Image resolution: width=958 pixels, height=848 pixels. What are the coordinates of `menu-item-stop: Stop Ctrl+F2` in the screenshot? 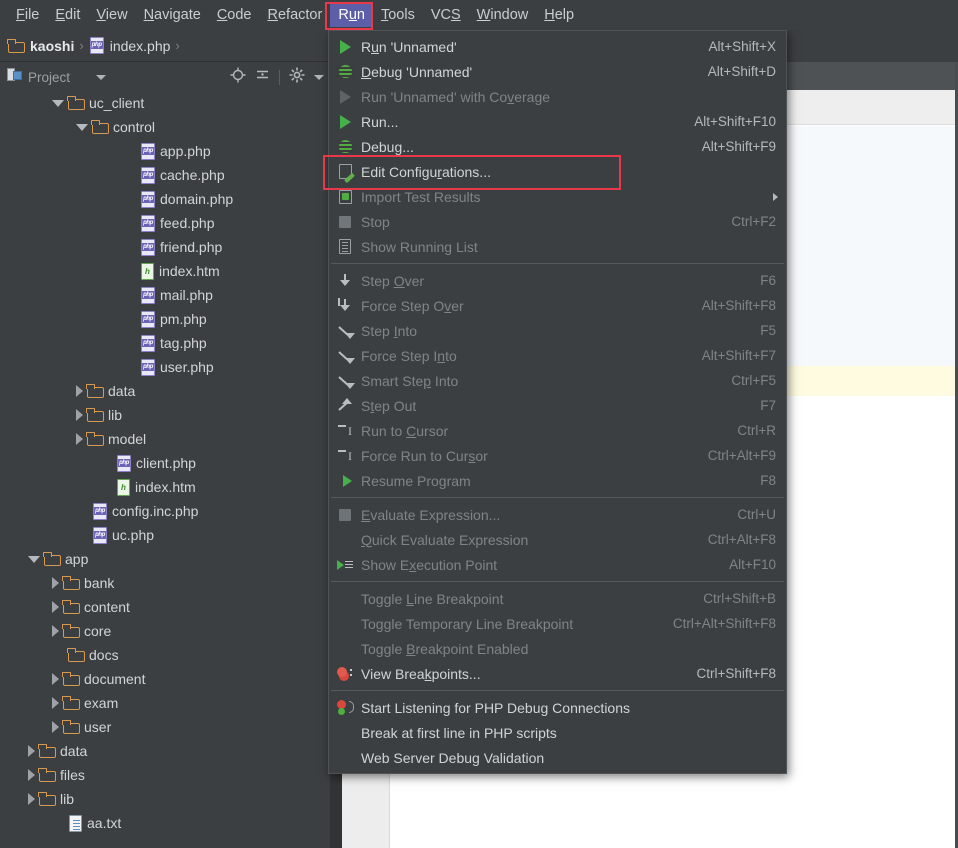 It's located at (557, 221).